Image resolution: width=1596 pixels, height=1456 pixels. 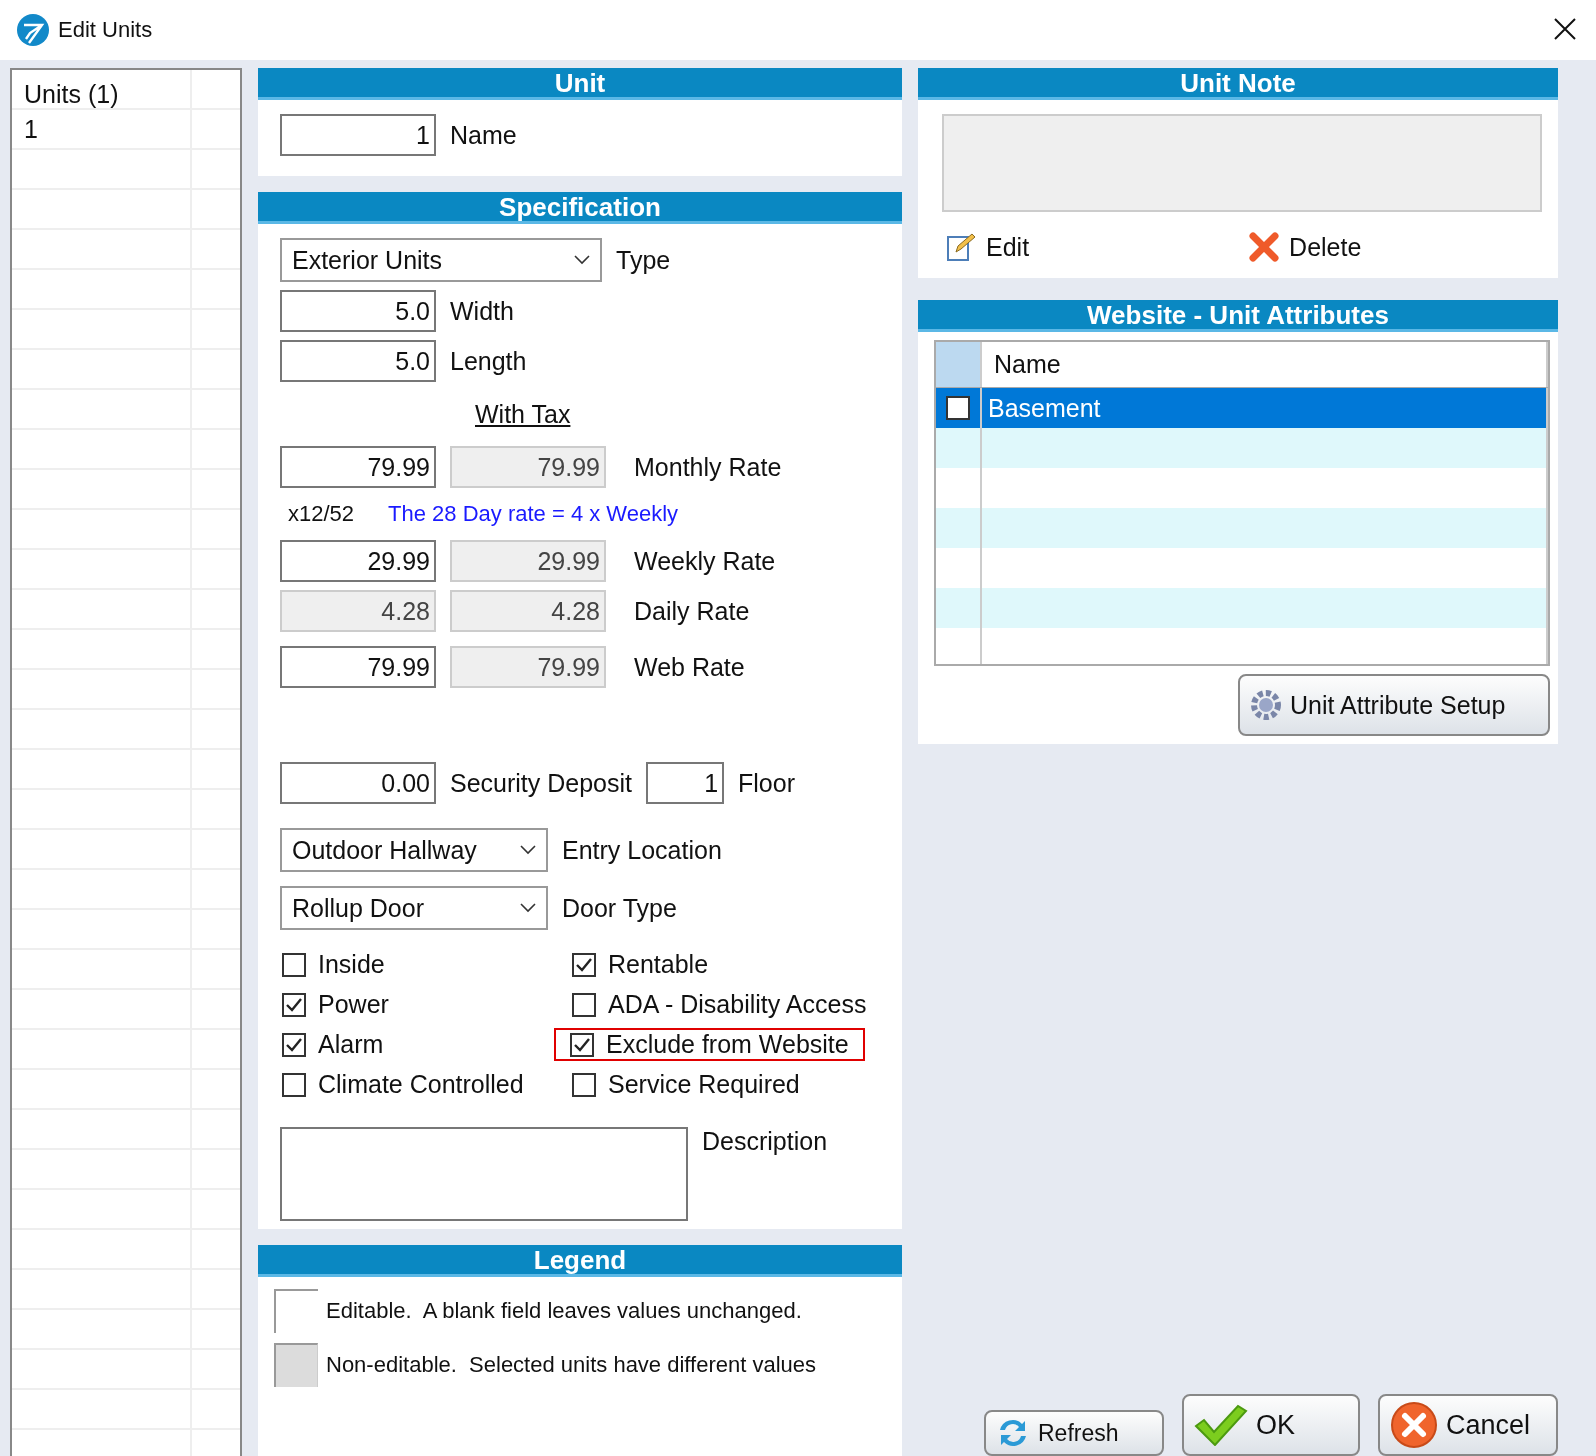 I want to click on note-field, so click(x=1242, y=163).